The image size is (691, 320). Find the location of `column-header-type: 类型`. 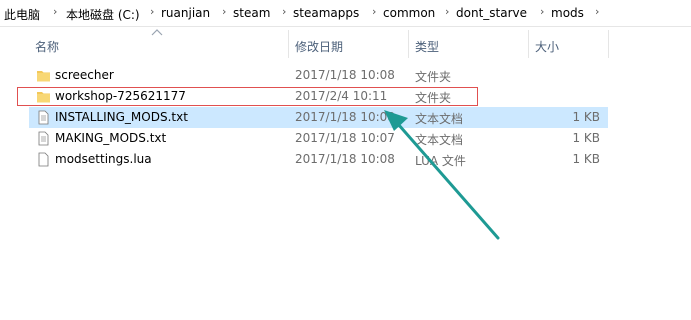

column-header-type: 类型 is located at coordinates (427, 46).